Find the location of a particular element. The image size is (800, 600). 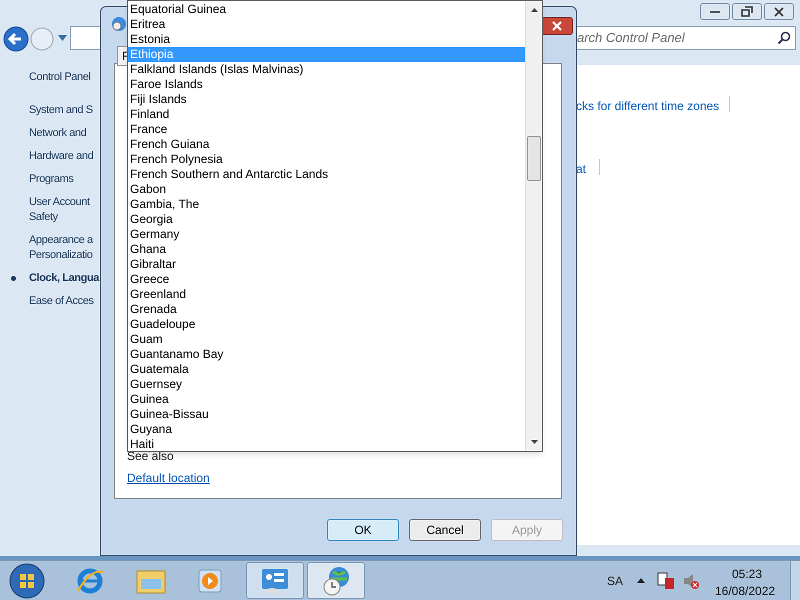

link: Default location is located at coordinates (168, 478).